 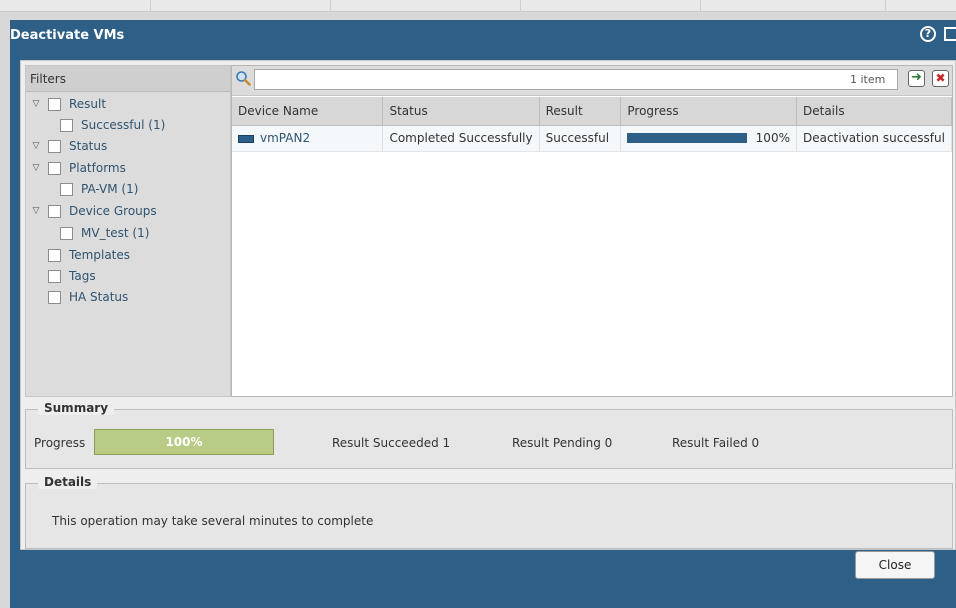 I want to click on filter-item-label: PA-VM (1), so click(x=110, y=189).